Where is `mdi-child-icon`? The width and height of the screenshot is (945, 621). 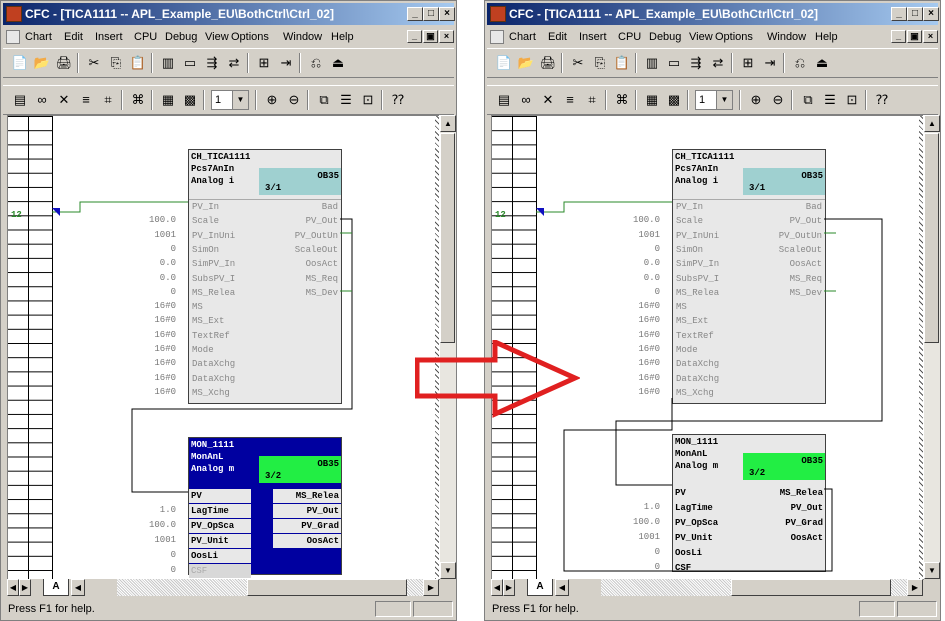 mdi-child-icon is located at coordinates (13, 37).